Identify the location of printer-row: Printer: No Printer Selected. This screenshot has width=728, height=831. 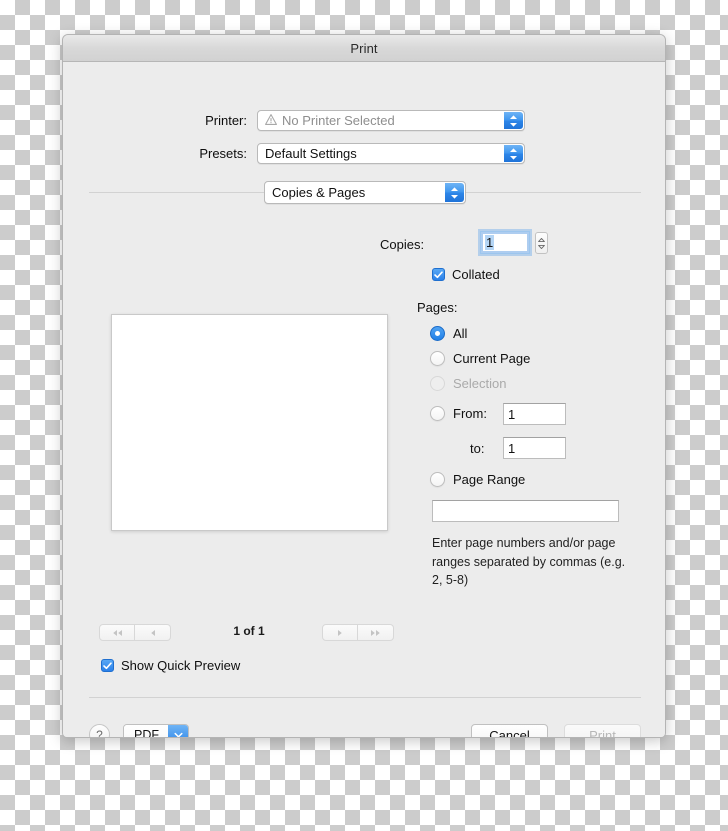
(321, 120).